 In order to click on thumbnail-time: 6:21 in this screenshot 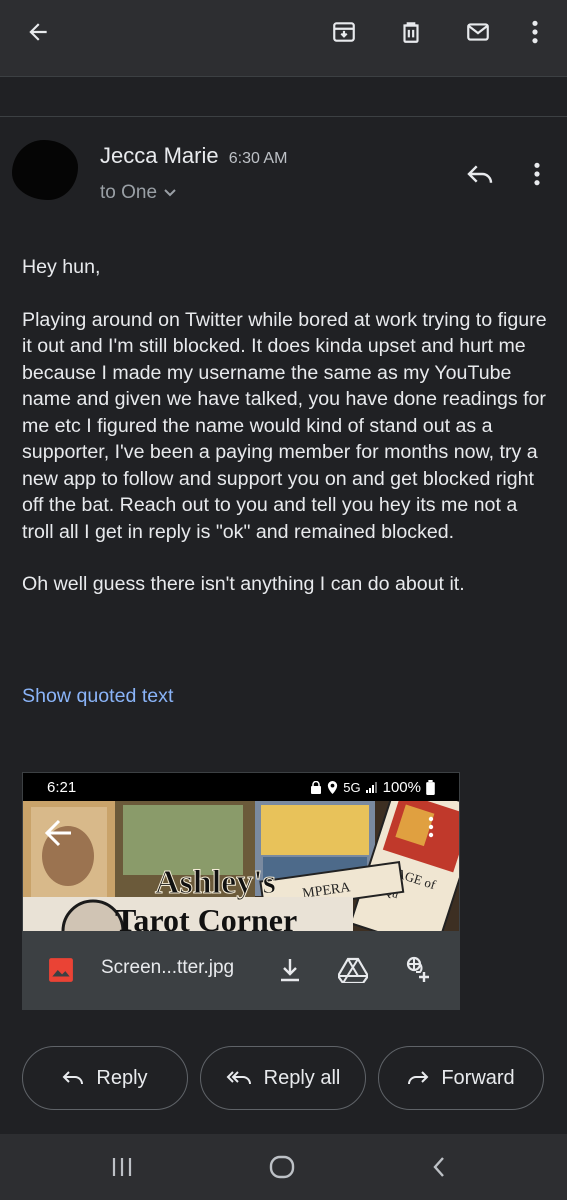, I will do `click(62, 787)`.